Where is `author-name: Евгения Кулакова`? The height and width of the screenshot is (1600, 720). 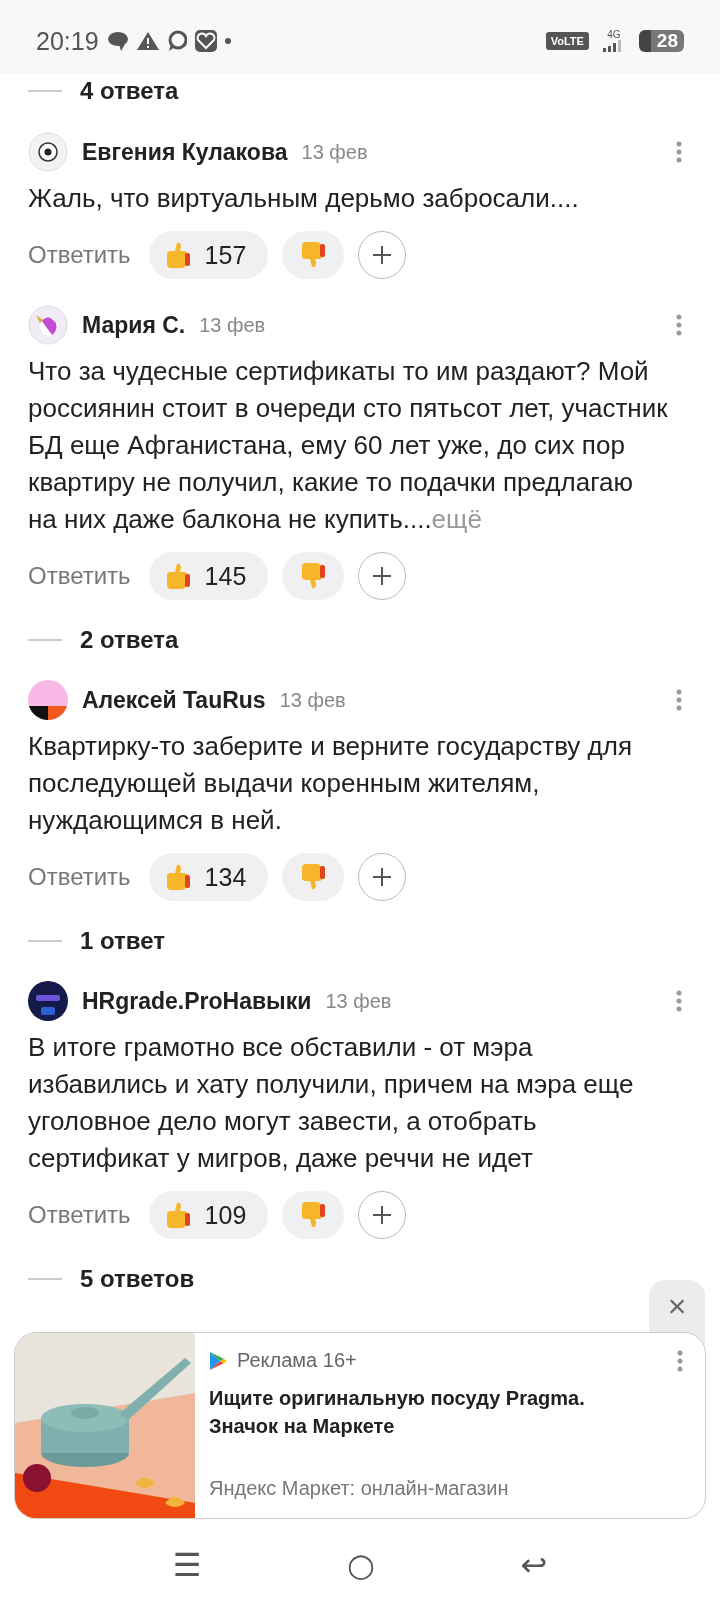 author-name: Евгения Кулакова is located at coordinates (185, 152).